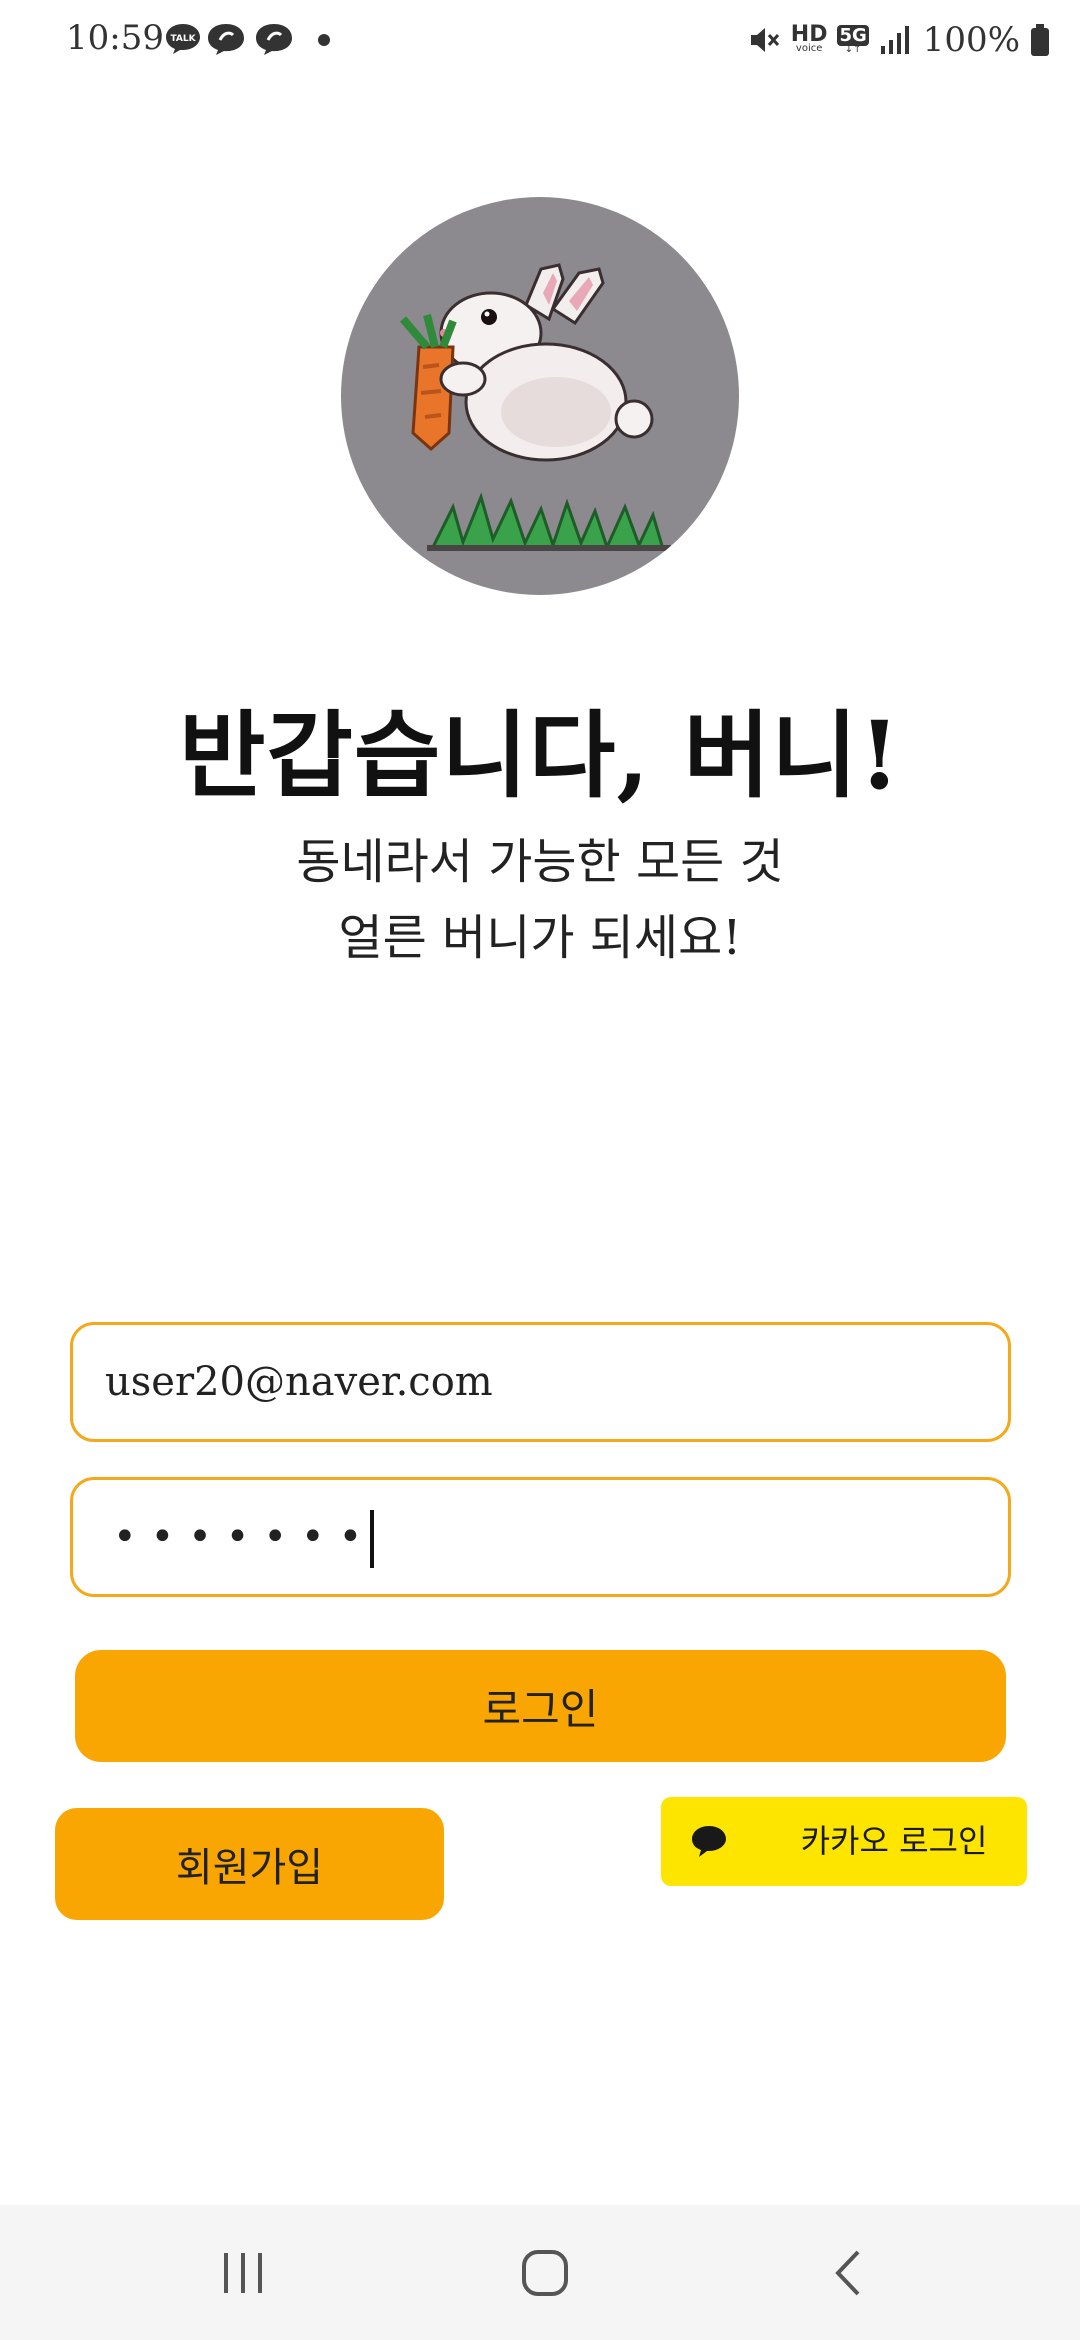  I want to click on email-value: user20@naver.com, so click(299, 1382).